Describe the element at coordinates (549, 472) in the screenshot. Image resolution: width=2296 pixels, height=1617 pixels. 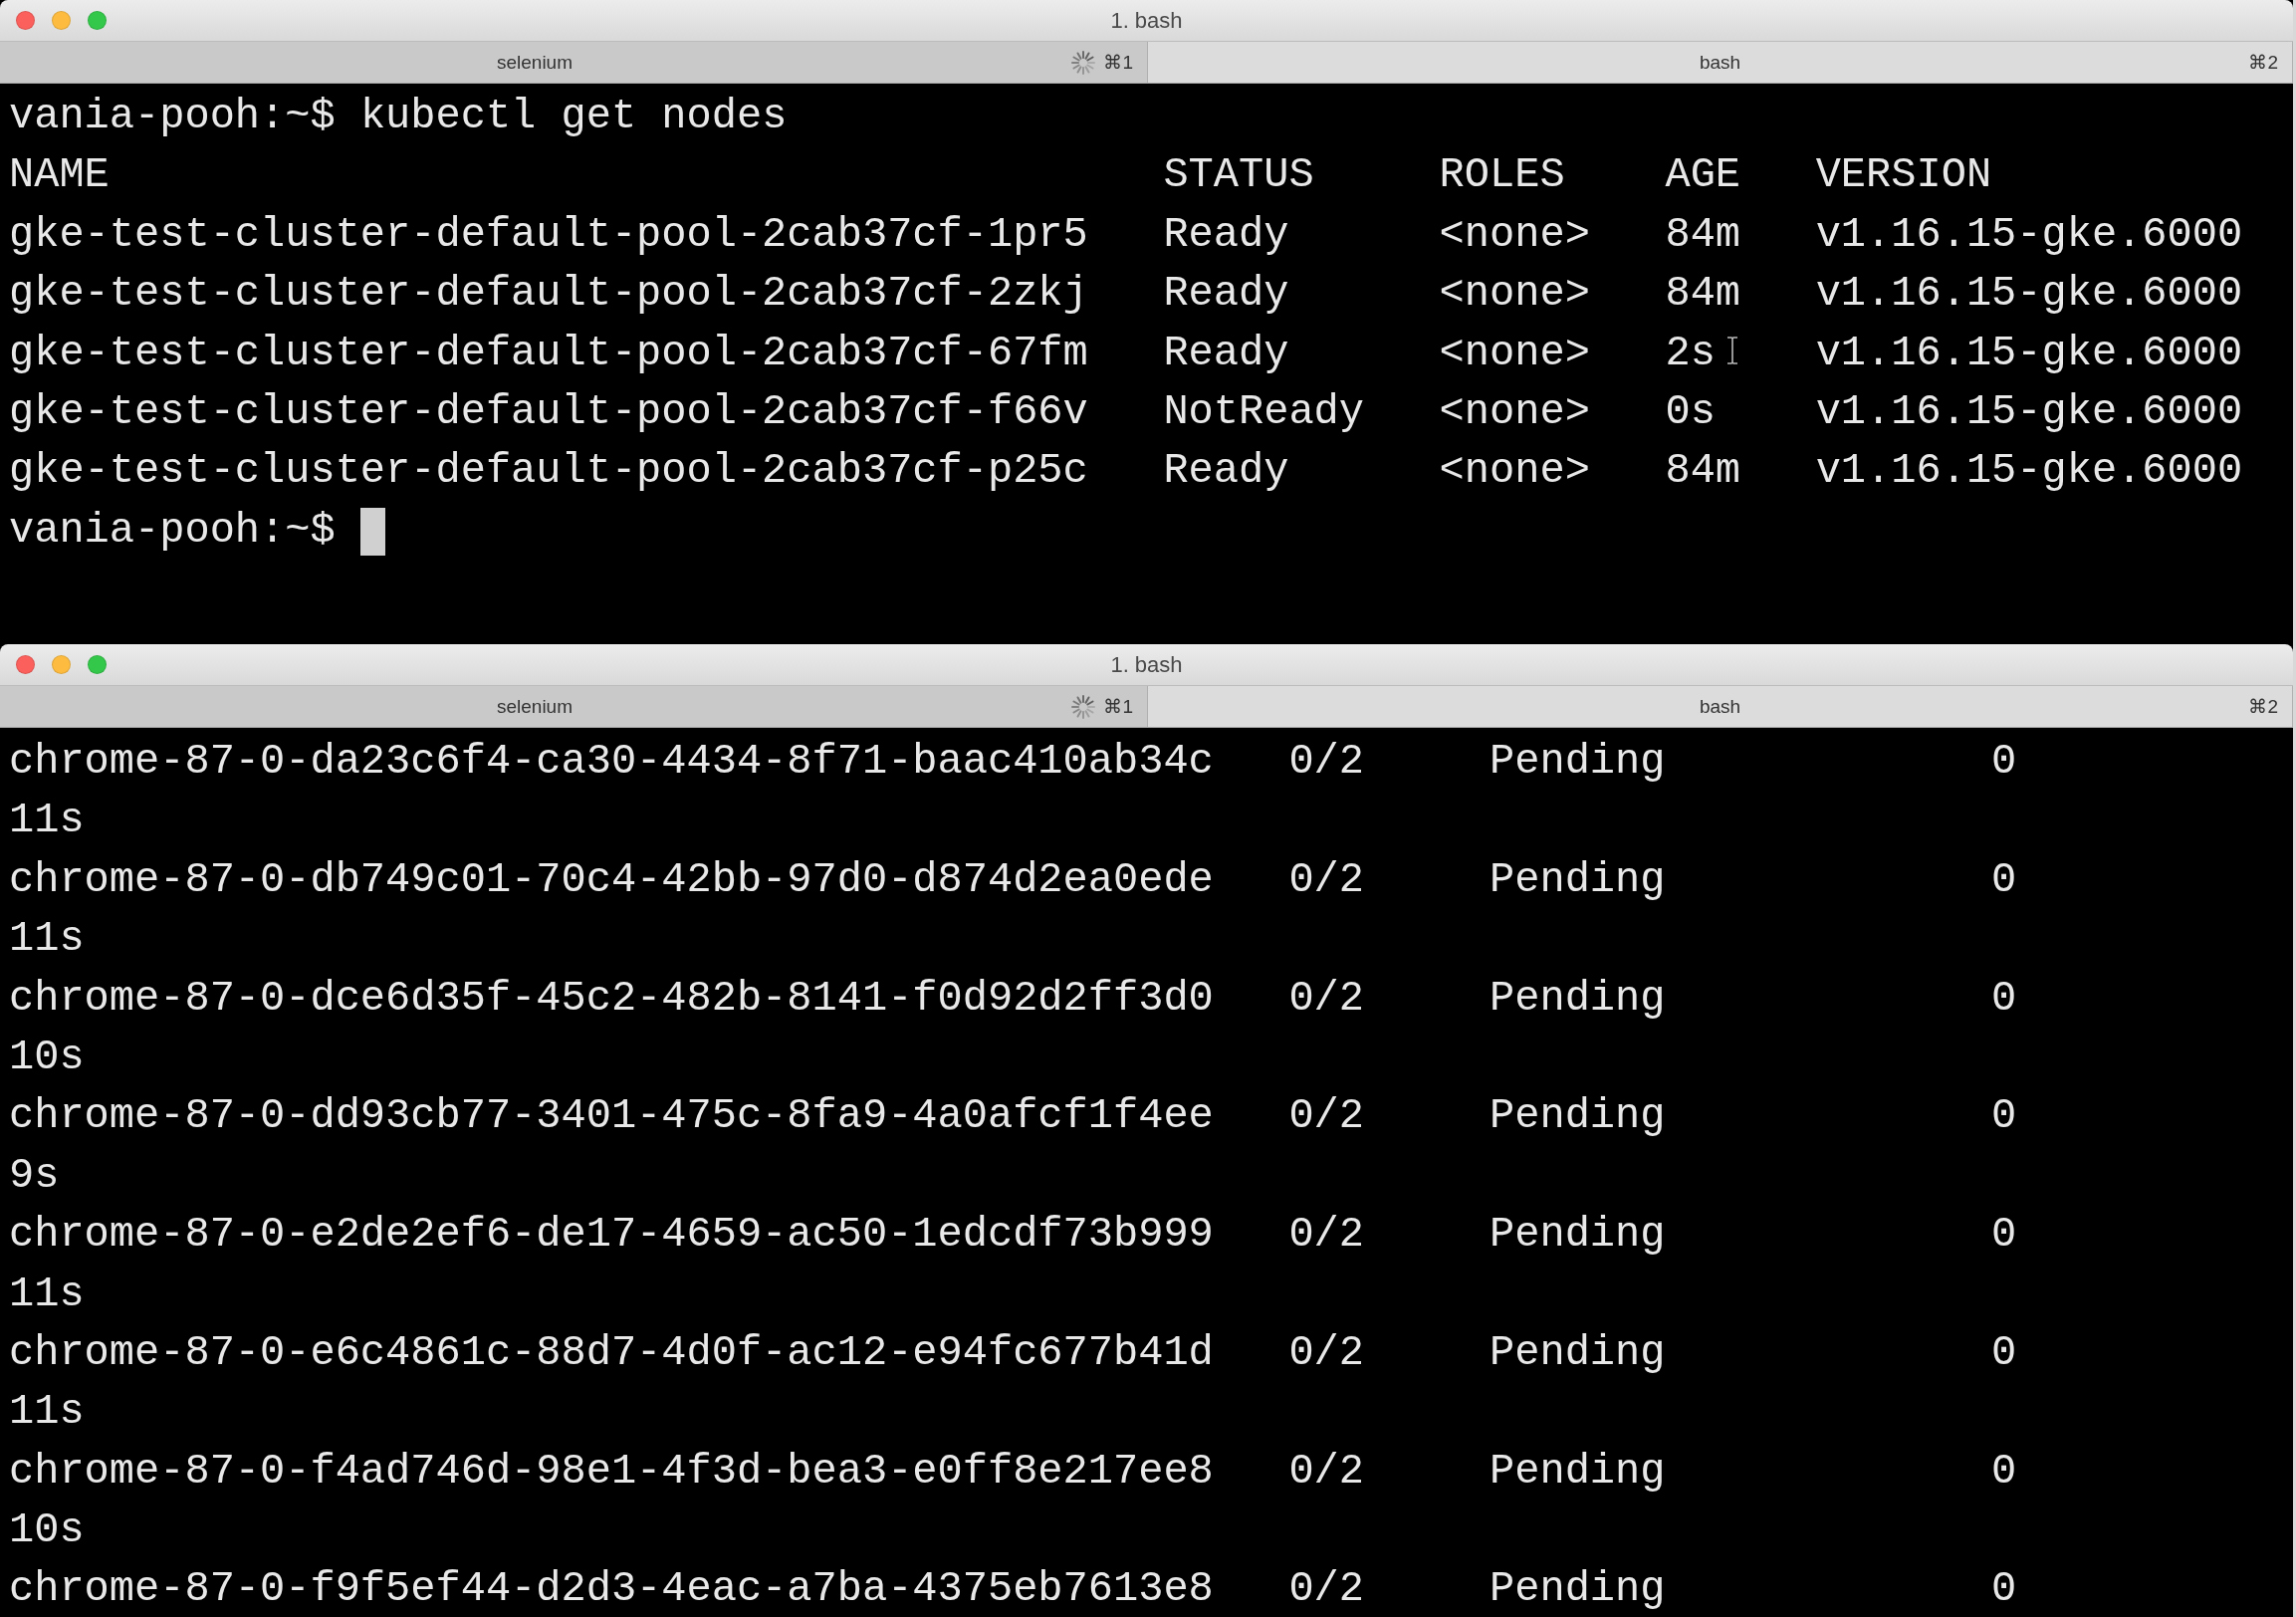
I see `table-cell-text: gke-test-cluster-default-pool-2cab37cf-p25c` at that location.